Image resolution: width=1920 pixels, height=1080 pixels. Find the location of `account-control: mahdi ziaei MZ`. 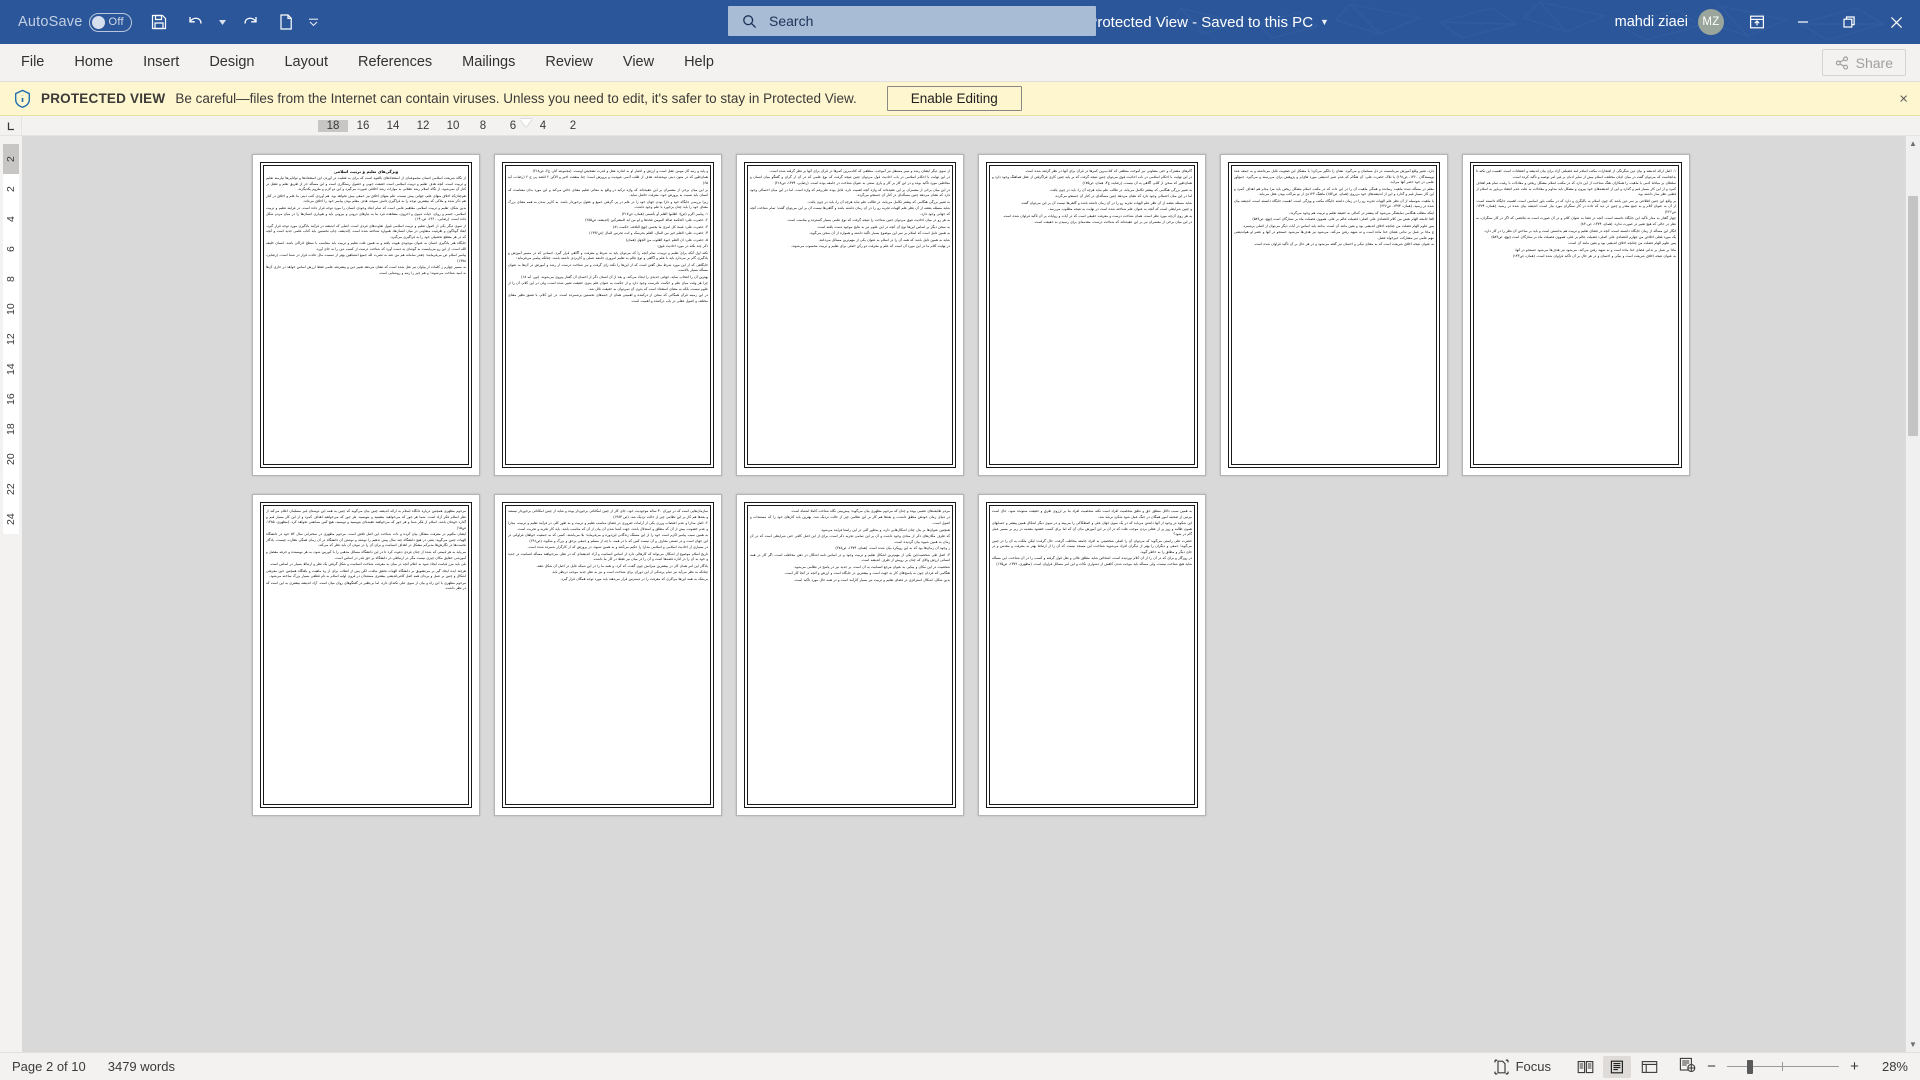

account-control: mahdi ziaei MZ is located at coordinates (1668, 22).